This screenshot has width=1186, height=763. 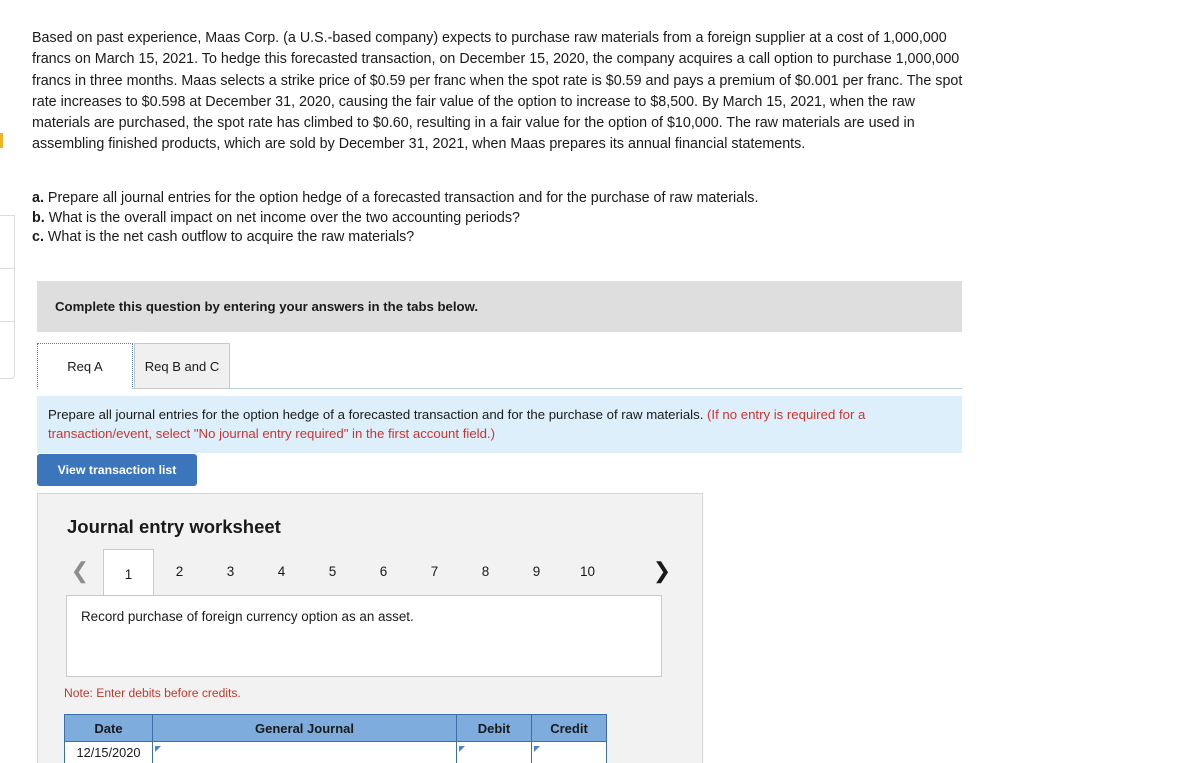 I want to click on worksheet-page-9: 9, so click(x=536, y=571).